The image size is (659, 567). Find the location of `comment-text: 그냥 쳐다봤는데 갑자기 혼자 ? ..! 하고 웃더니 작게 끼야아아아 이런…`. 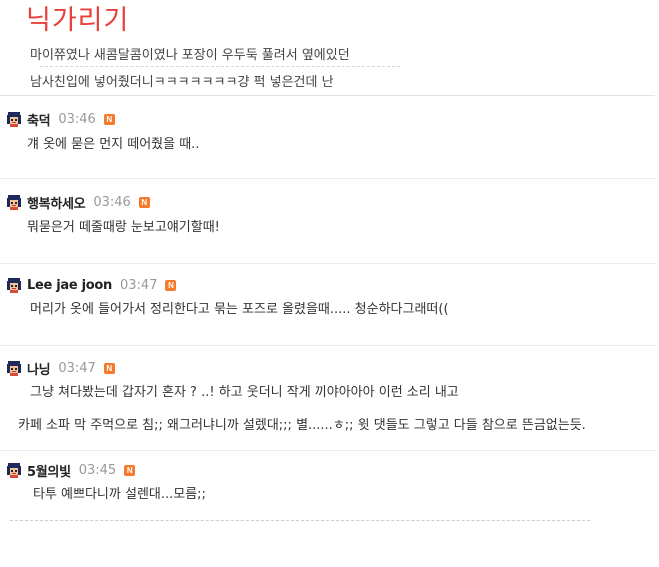

comment-text: 그냥 쳐다봤는데 갑자기 혼자 ? ..! 하고 웃더니 작게 끼야아아아 이런… is located at coordinates (244, 392).